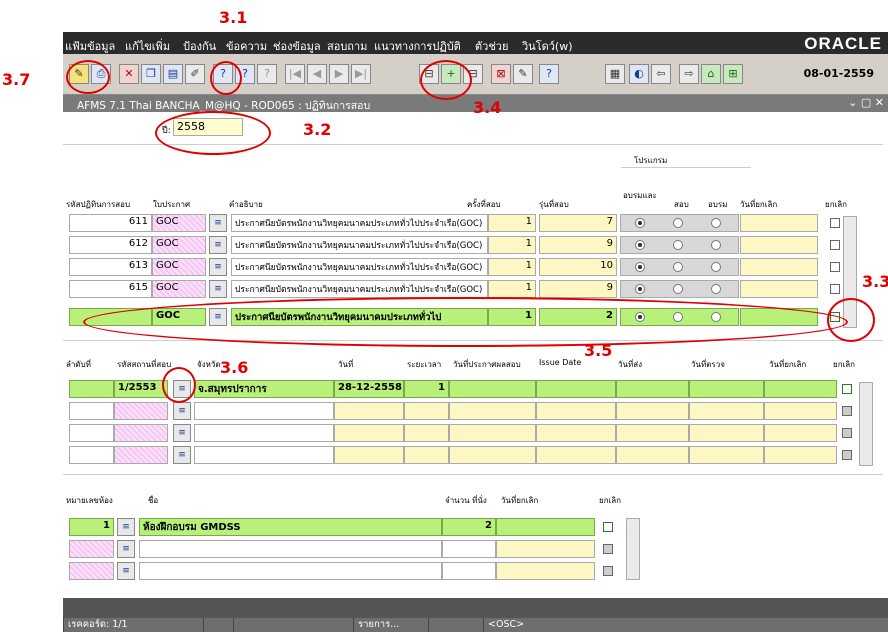 The height and width of the screenshot is (632, 888). What do you see at coordinates (199, 46) in the screenshot?
I see `menu-protect: ป้องกัน` at bounding box center [199, 46].